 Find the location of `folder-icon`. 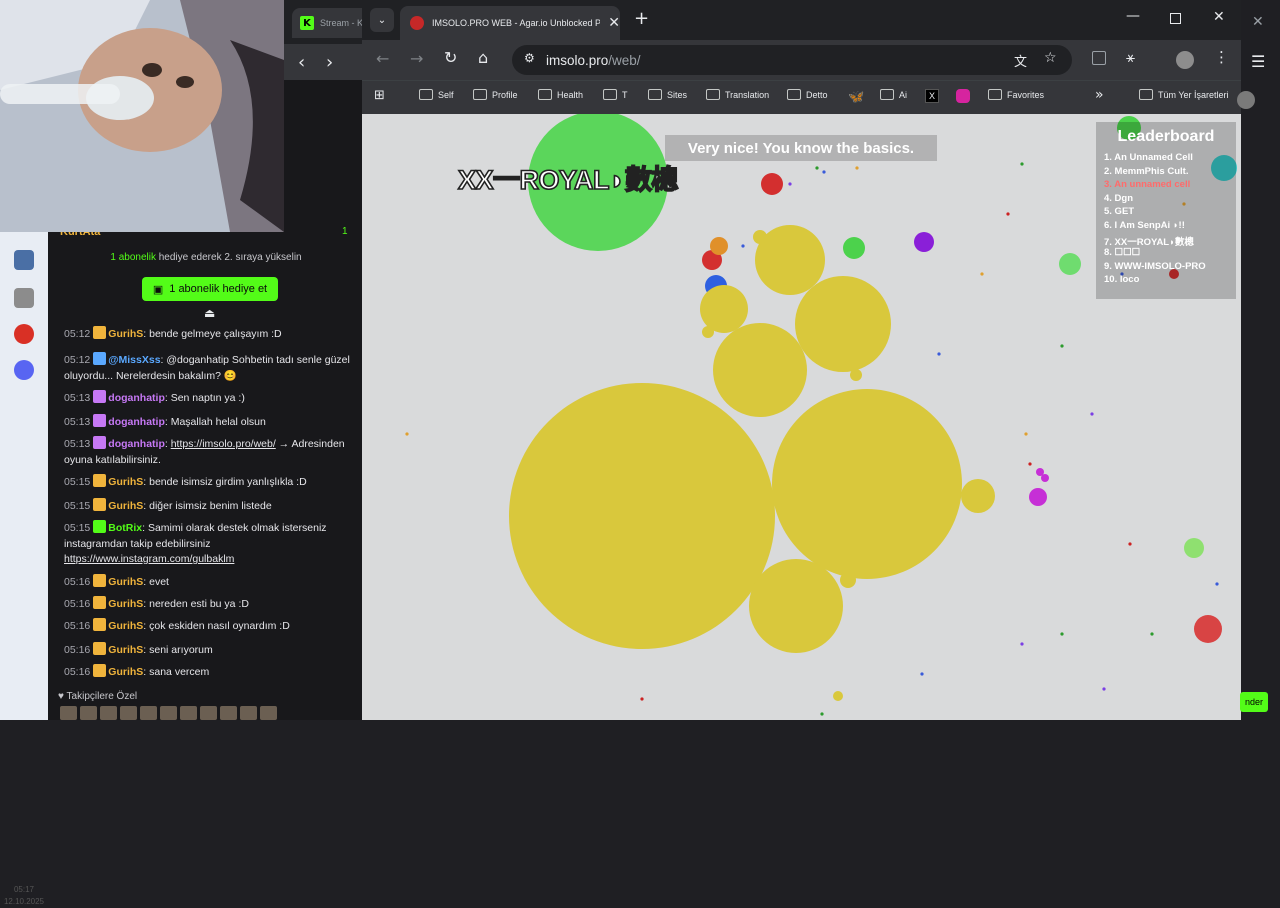

folder-icon is located at coordinates (480, 94).